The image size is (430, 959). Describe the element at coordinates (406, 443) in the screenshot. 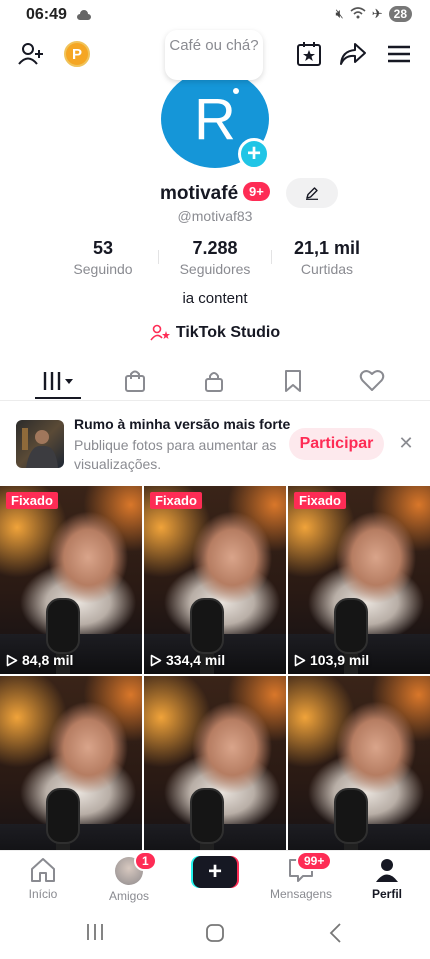

I see `close-icon: ✕` at that location.